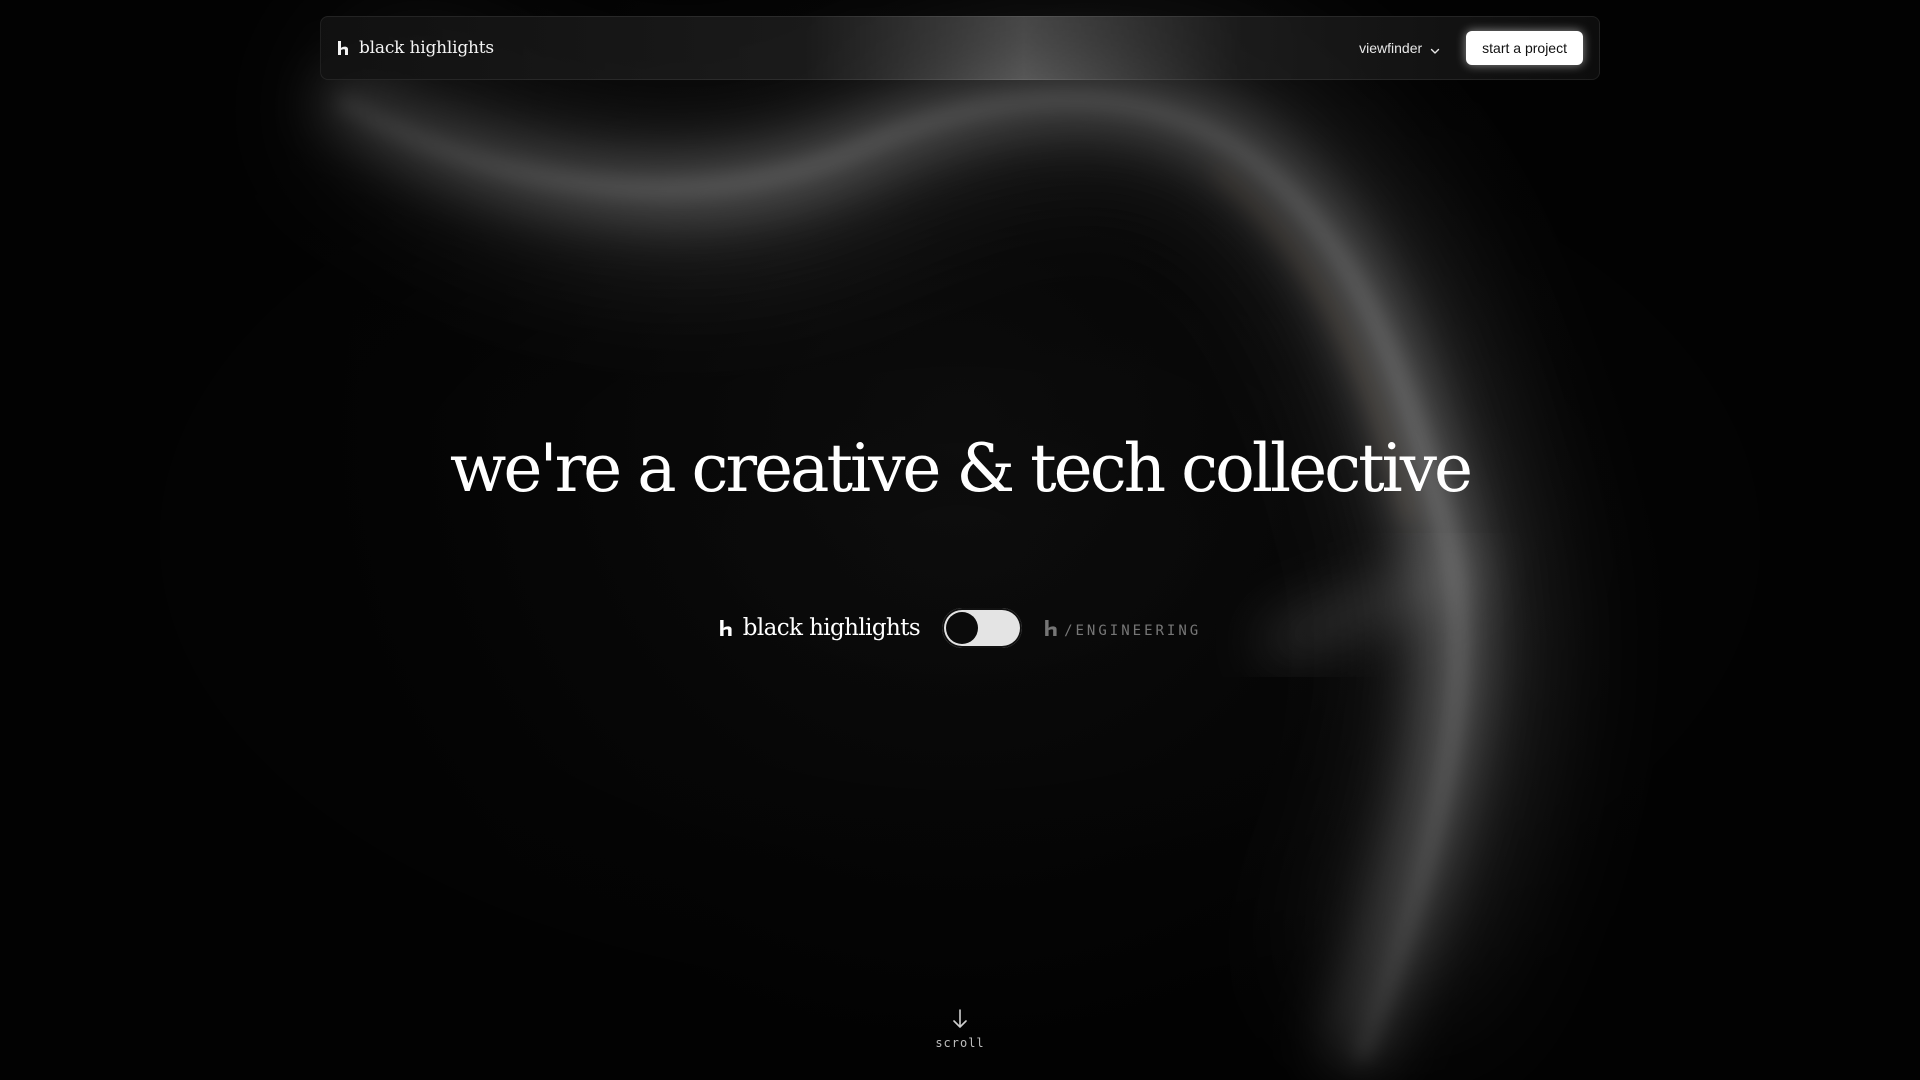  I want to click on hero-title: we're a creative & tech collective, so click(961, 468).